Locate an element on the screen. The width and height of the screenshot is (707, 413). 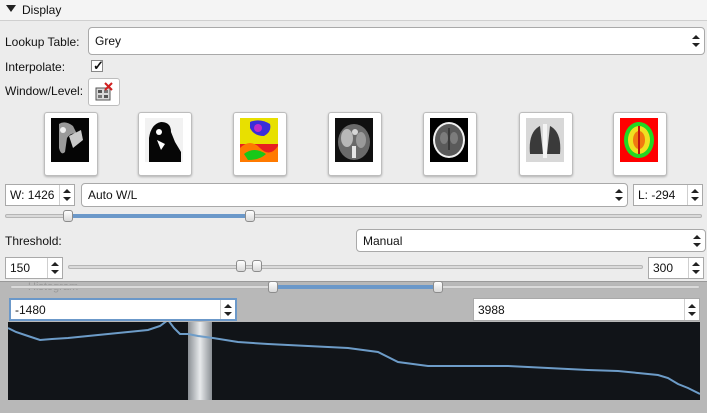
histogram-range-fill is located at coordinates (355, 287).